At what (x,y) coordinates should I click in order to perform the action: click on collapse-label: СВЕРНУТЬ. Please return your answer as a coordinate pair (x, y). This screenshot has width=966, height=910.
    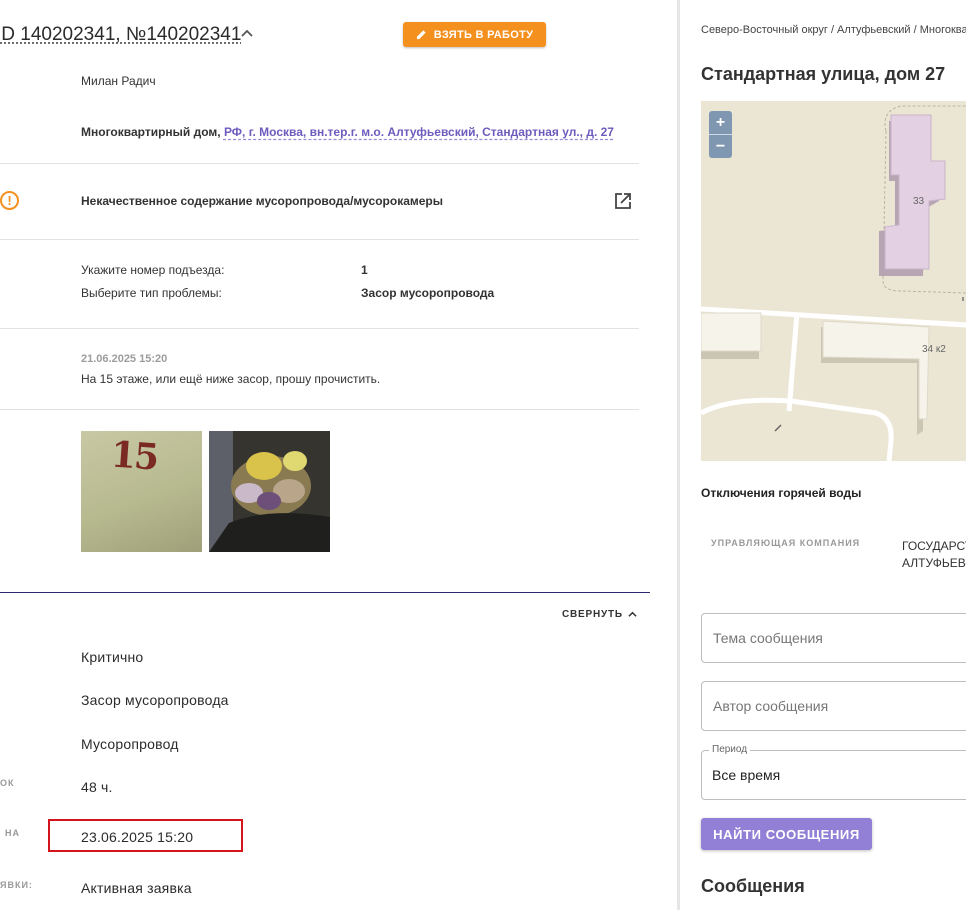
    Looking at the image, I should click on (592, 614).